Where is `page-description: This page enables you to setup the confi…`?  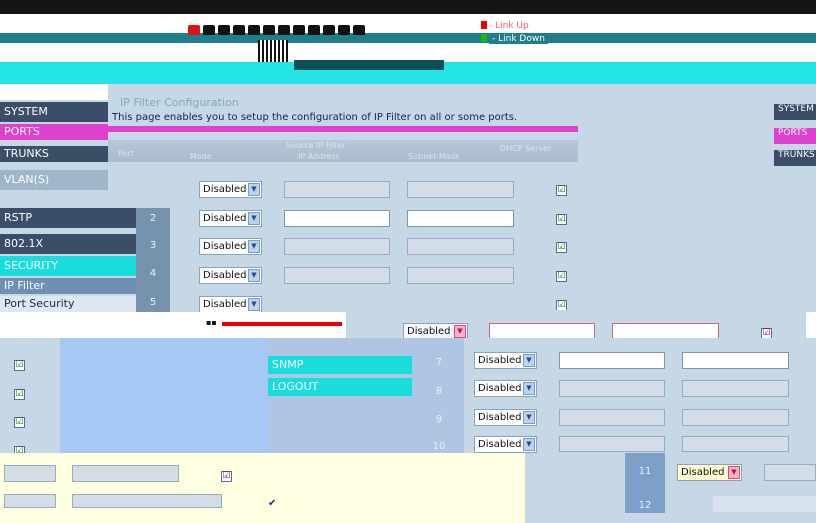
page-description: This page enables you to setup the confi… is located at coordinates (315, 117).